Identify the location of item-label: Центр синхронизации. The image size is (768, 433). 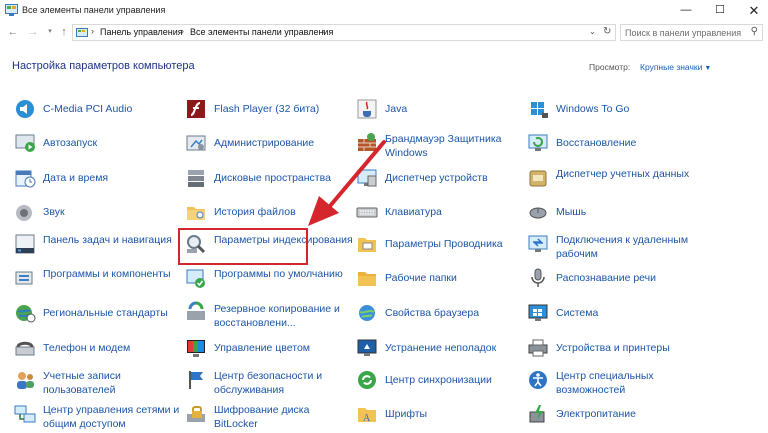
(455, 380).